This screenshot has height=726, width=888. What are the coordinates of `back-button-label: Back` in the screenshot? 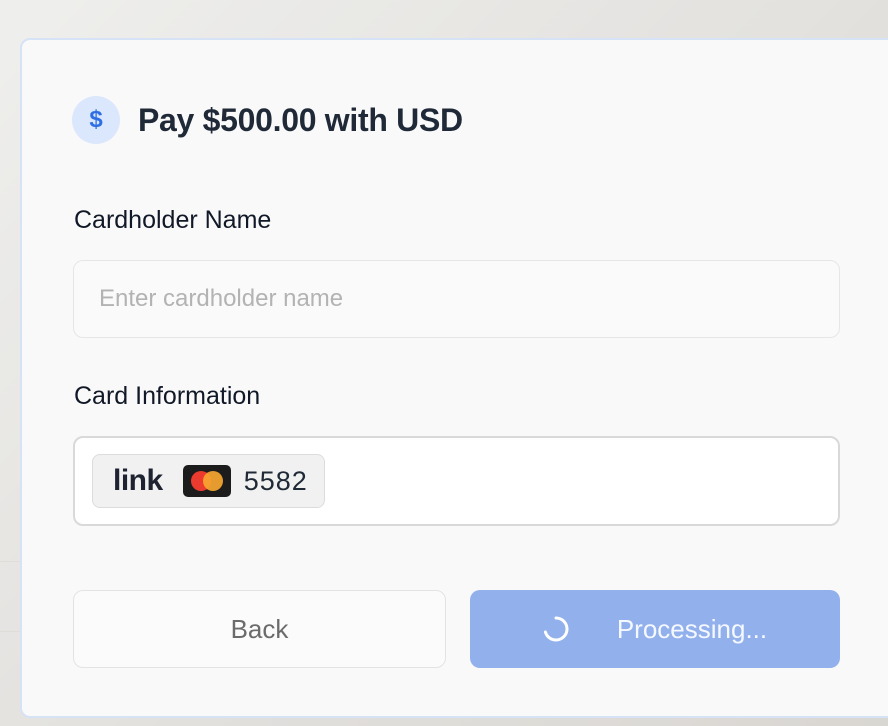 It's located at (259, 628).